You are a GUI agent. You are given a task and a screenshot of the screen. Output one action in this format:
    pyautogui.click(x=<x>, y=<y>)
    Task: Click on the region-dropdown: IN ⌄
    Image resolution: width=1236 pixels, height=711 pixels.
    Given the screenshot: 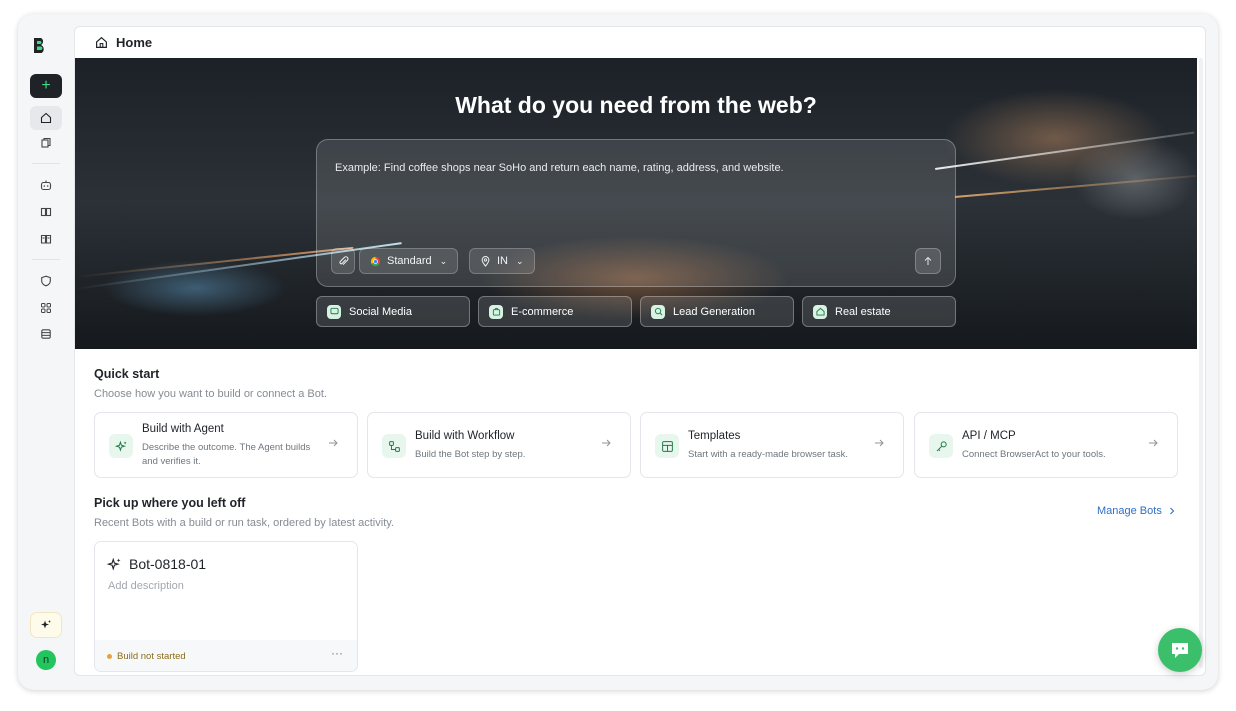 What is the action you would take?
    pyautogui.click(x=502, y=261)
    